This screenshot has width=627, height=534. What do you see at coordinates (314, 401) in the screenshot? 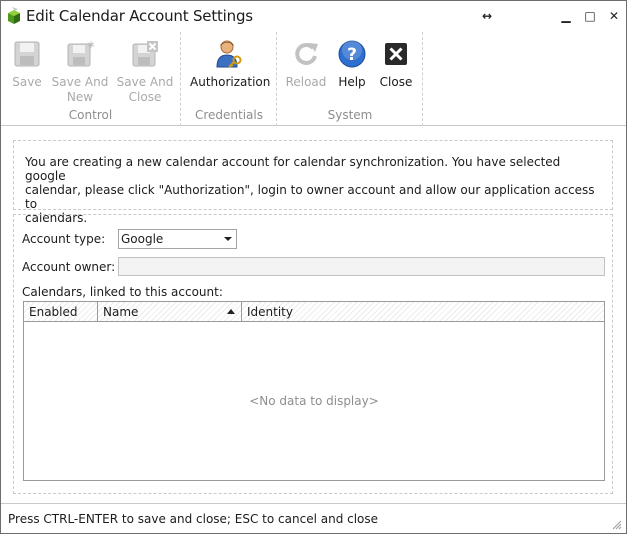
I see `empty-grid-message: <No data to display>` at bounding box center [314, 401].